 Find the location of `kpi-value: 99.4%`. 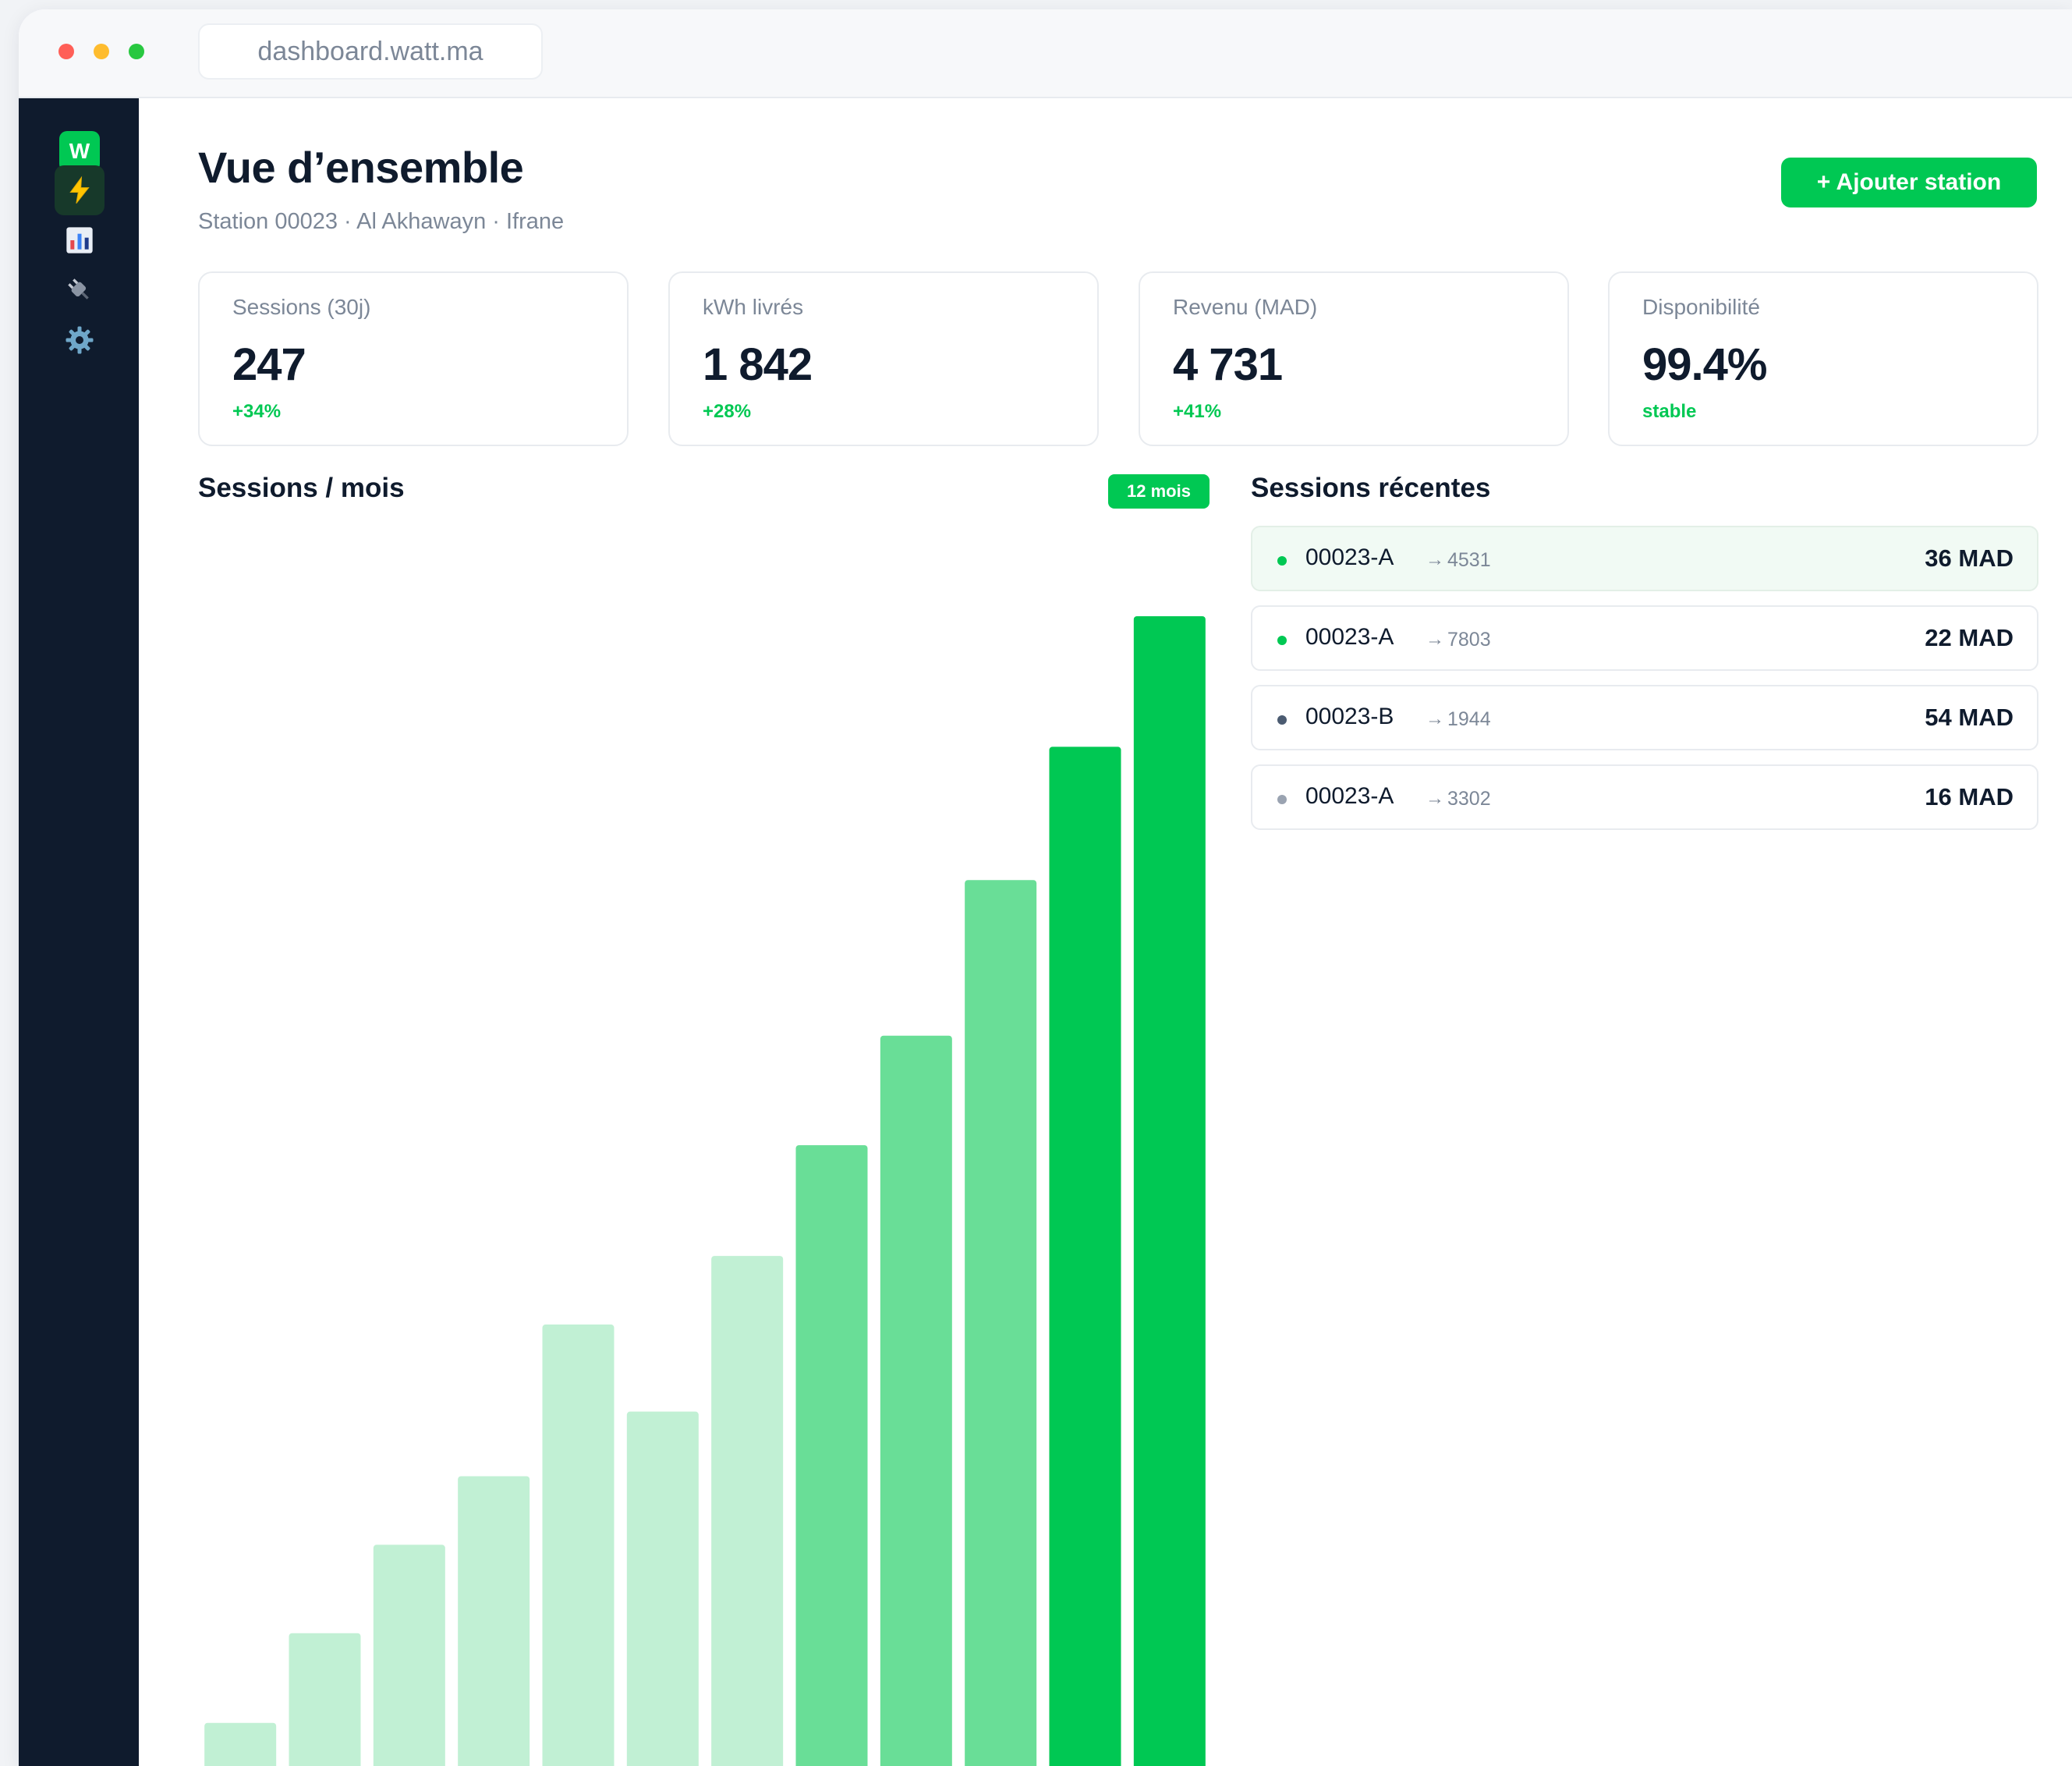

kpi-value: 99.4% is located at coordinates (1704, 364).